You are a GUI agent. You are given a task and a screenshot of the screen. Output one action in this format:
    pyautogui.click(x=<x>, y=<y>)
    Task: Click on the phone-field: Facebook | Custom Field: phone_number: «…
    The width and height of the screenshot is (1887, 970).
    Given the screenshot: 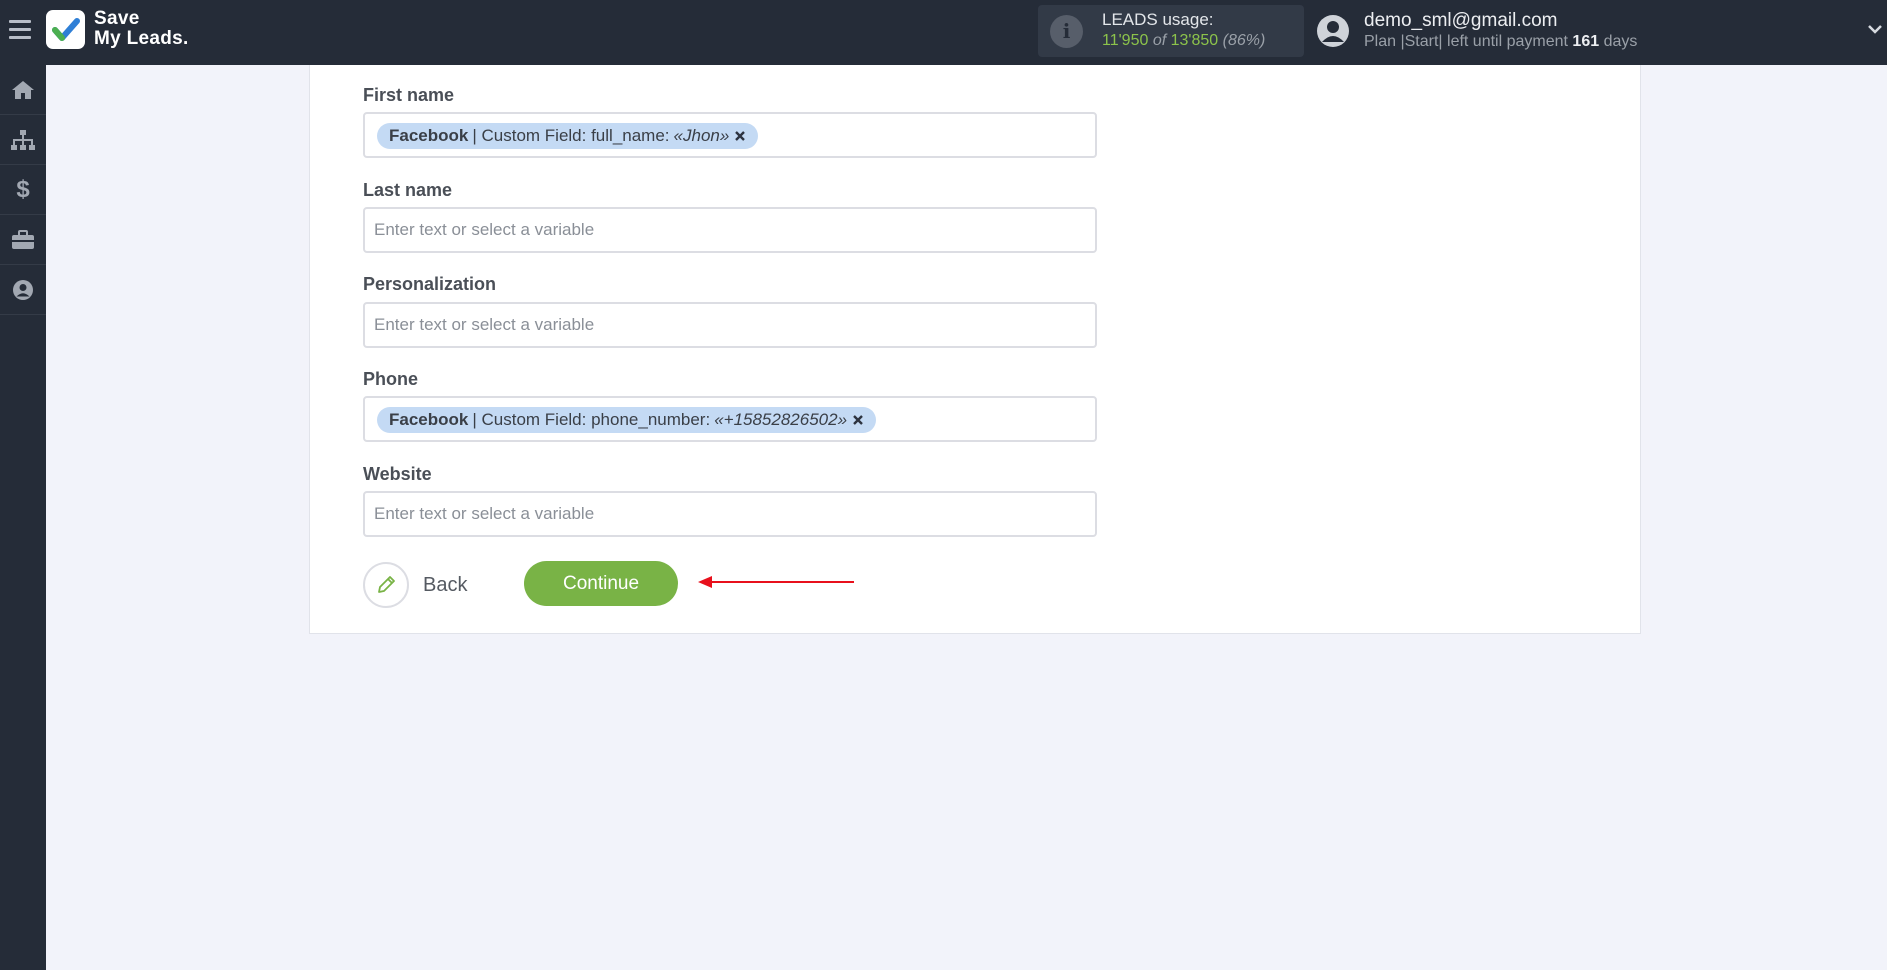 What is the action you would take?
    pyautogui.click(x=730, y=419)
    